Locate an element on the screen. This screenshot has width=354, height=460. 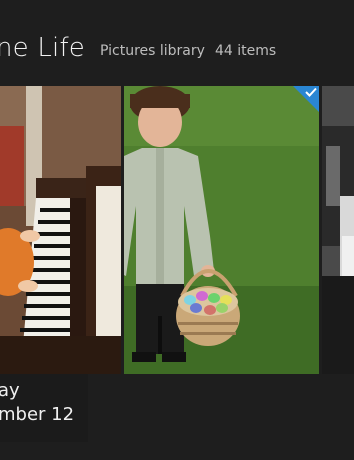
library-name: Pictures library is located at coordinates (152, 51).